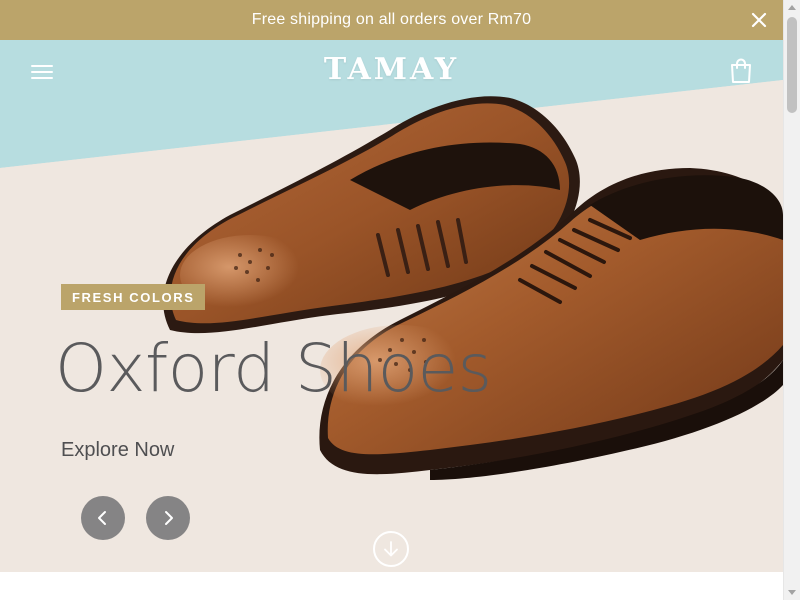 The height and width of the screenshot is (600, 800). I want to click on chevron-right-icon, so click(169, 518).